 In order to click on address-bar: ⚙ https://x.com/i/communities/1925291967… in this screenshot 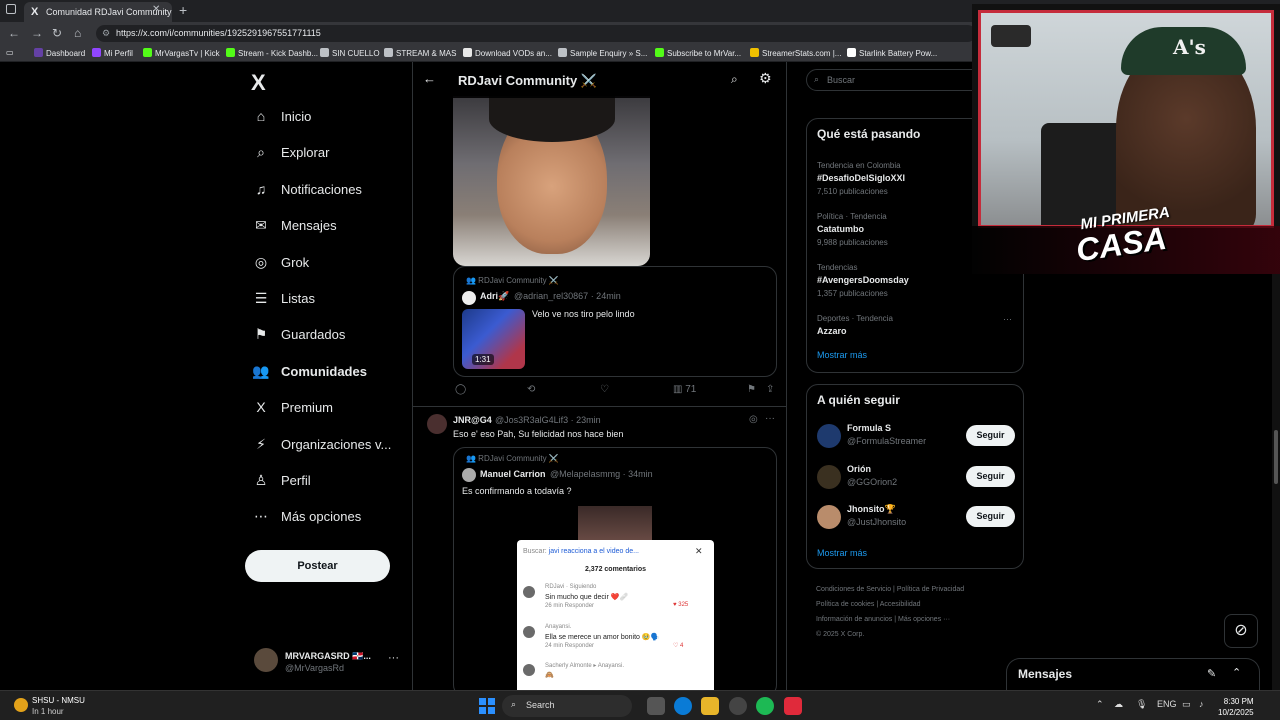, I will do `click(536, 33)`.